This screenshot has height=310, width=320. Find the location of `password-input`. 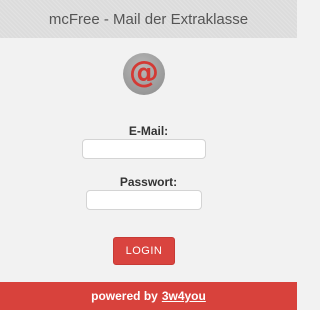

password-input is located at coordinates (144, 200).